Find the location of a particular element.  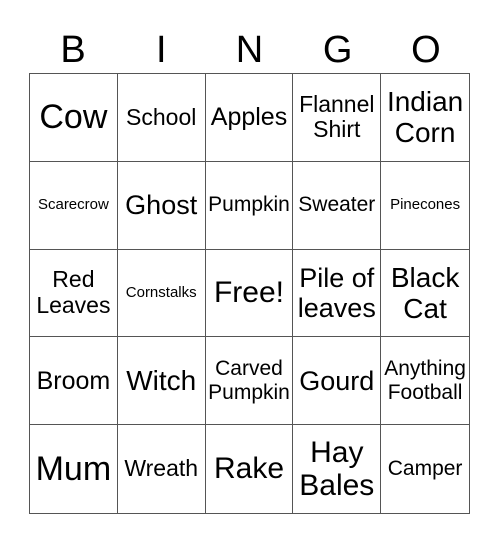

bingo-cell: Pile of leaves is located at coordinates (337, 293).